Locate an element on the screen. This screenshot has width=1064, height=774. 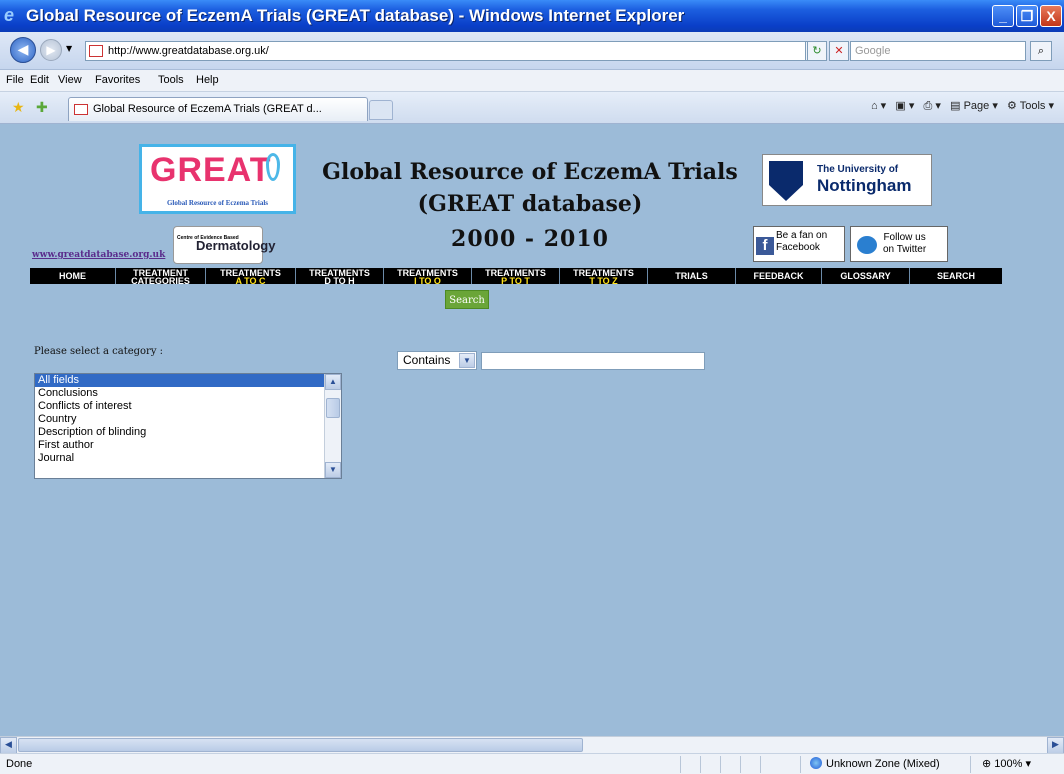
nottingham-logo: The University of Nottingham is located at coordinates (847, 180).